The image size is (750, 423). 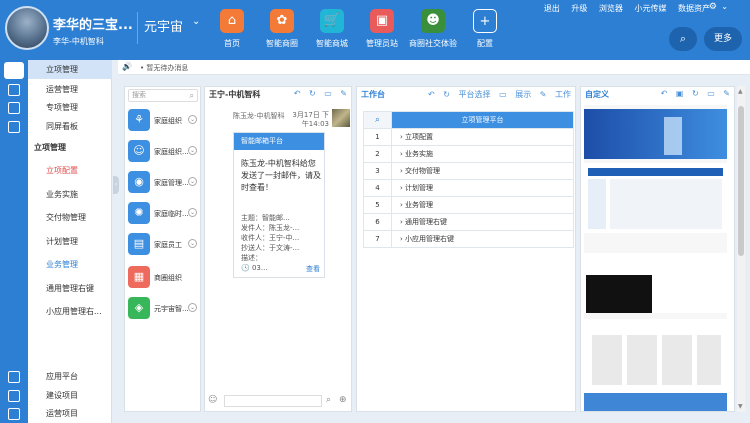 I want to click on scrollbar: ▲ ▼, so click(x=741, y=249).